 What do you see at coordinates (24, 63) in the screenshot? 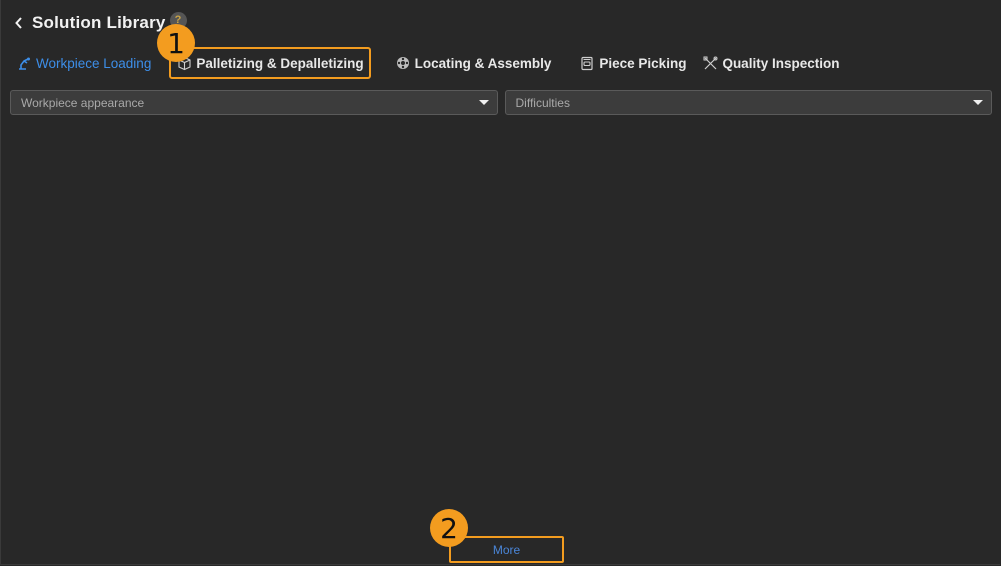
I see `robot-arm-icon` at bounding box center [24, 63].